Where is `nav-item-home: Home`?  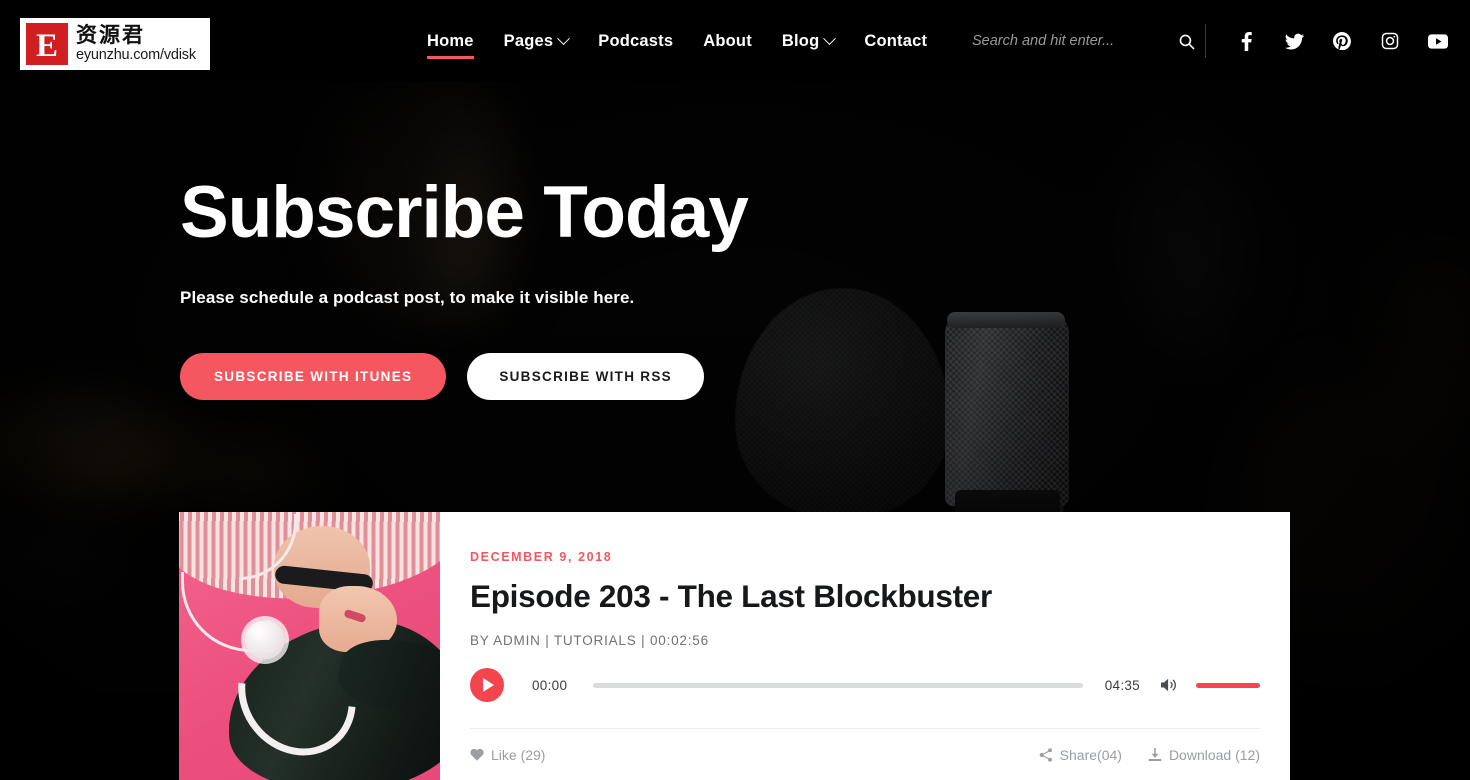
nav-item-home: Home is located at coordinates (450, 41).